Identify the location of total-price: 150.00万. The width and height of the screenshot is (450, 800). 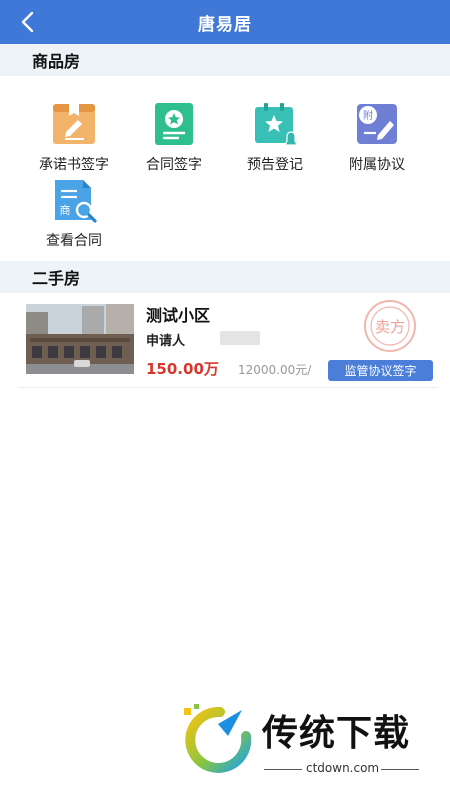
(182, 369).